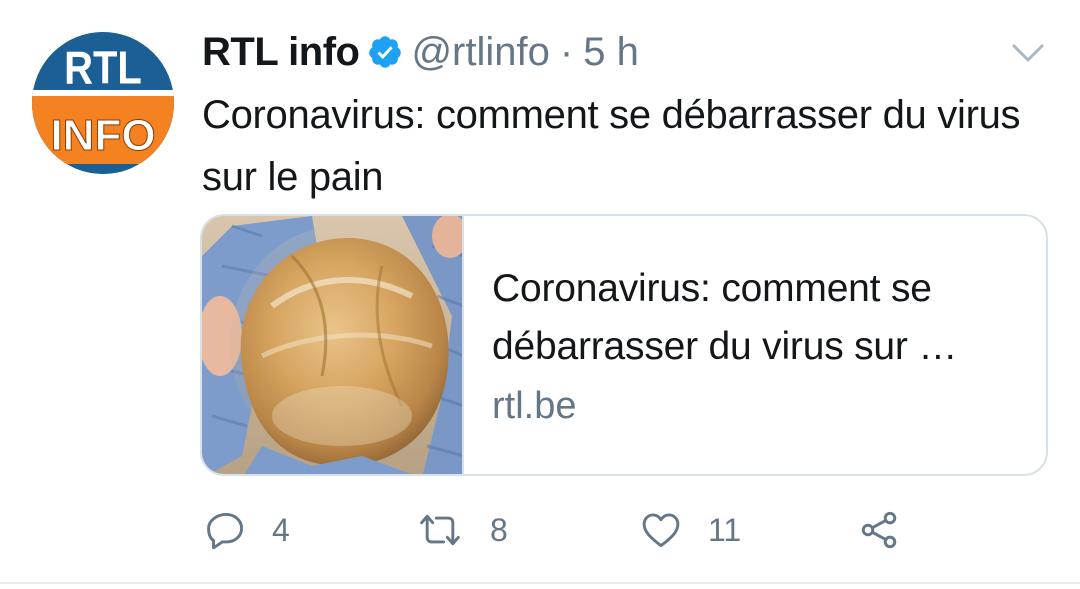 The height and width of the screenshot is (589, 1080). I want to click on logo-text-rtl: RTL, so click(103, 68).